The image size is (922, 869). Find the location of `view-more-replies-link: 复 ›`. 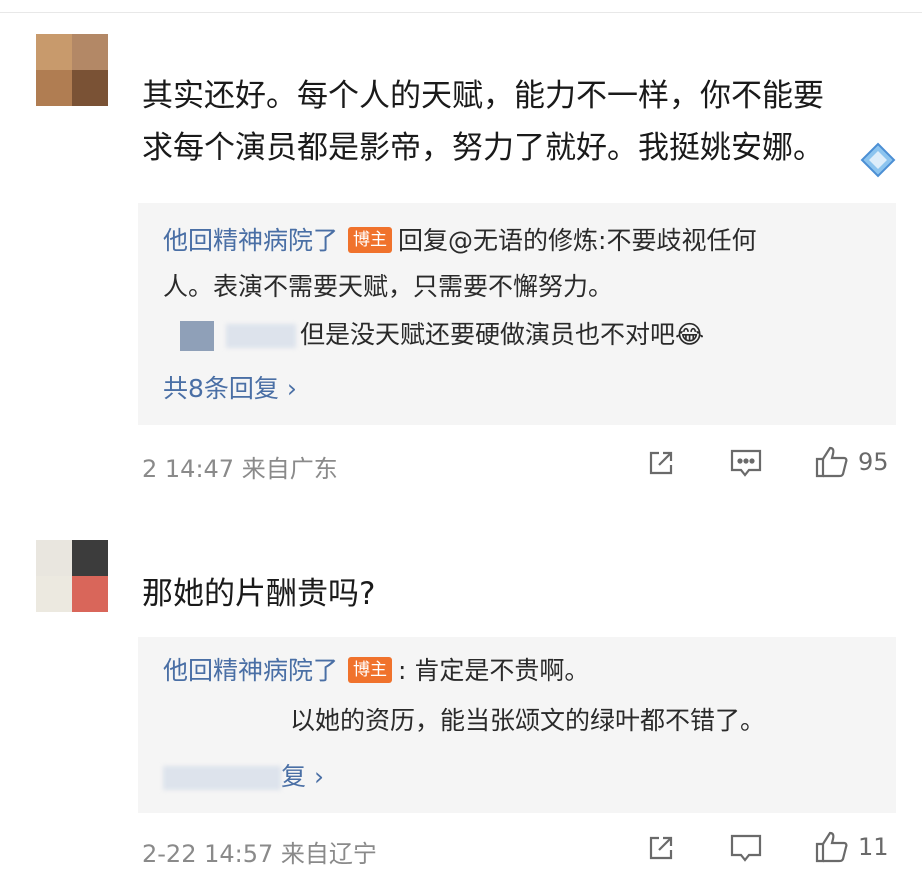

view-more-replies-link: 复 › is located at coordinates (243, 775).